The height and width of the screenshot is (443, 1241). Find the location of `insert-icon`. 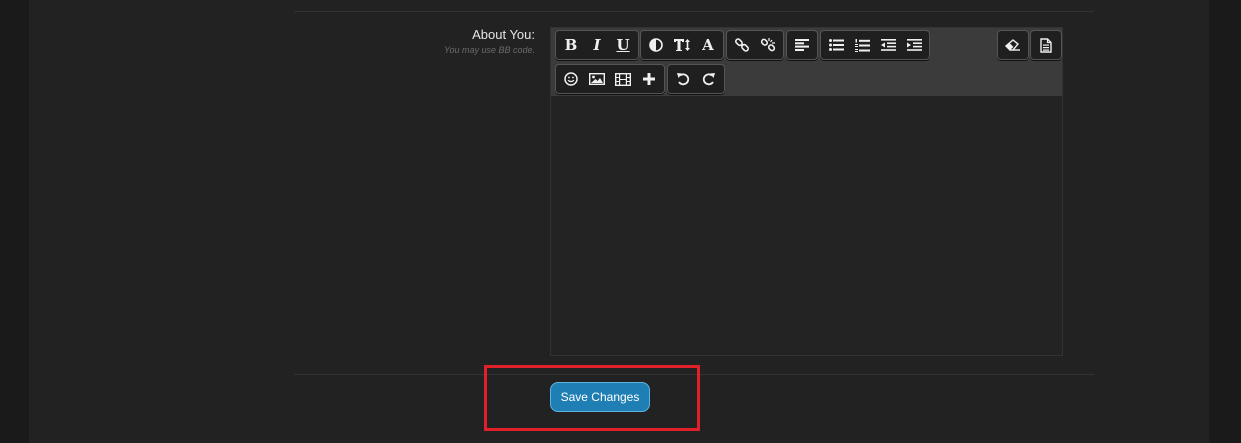

insert-icon is located at coordinates (649, 79).